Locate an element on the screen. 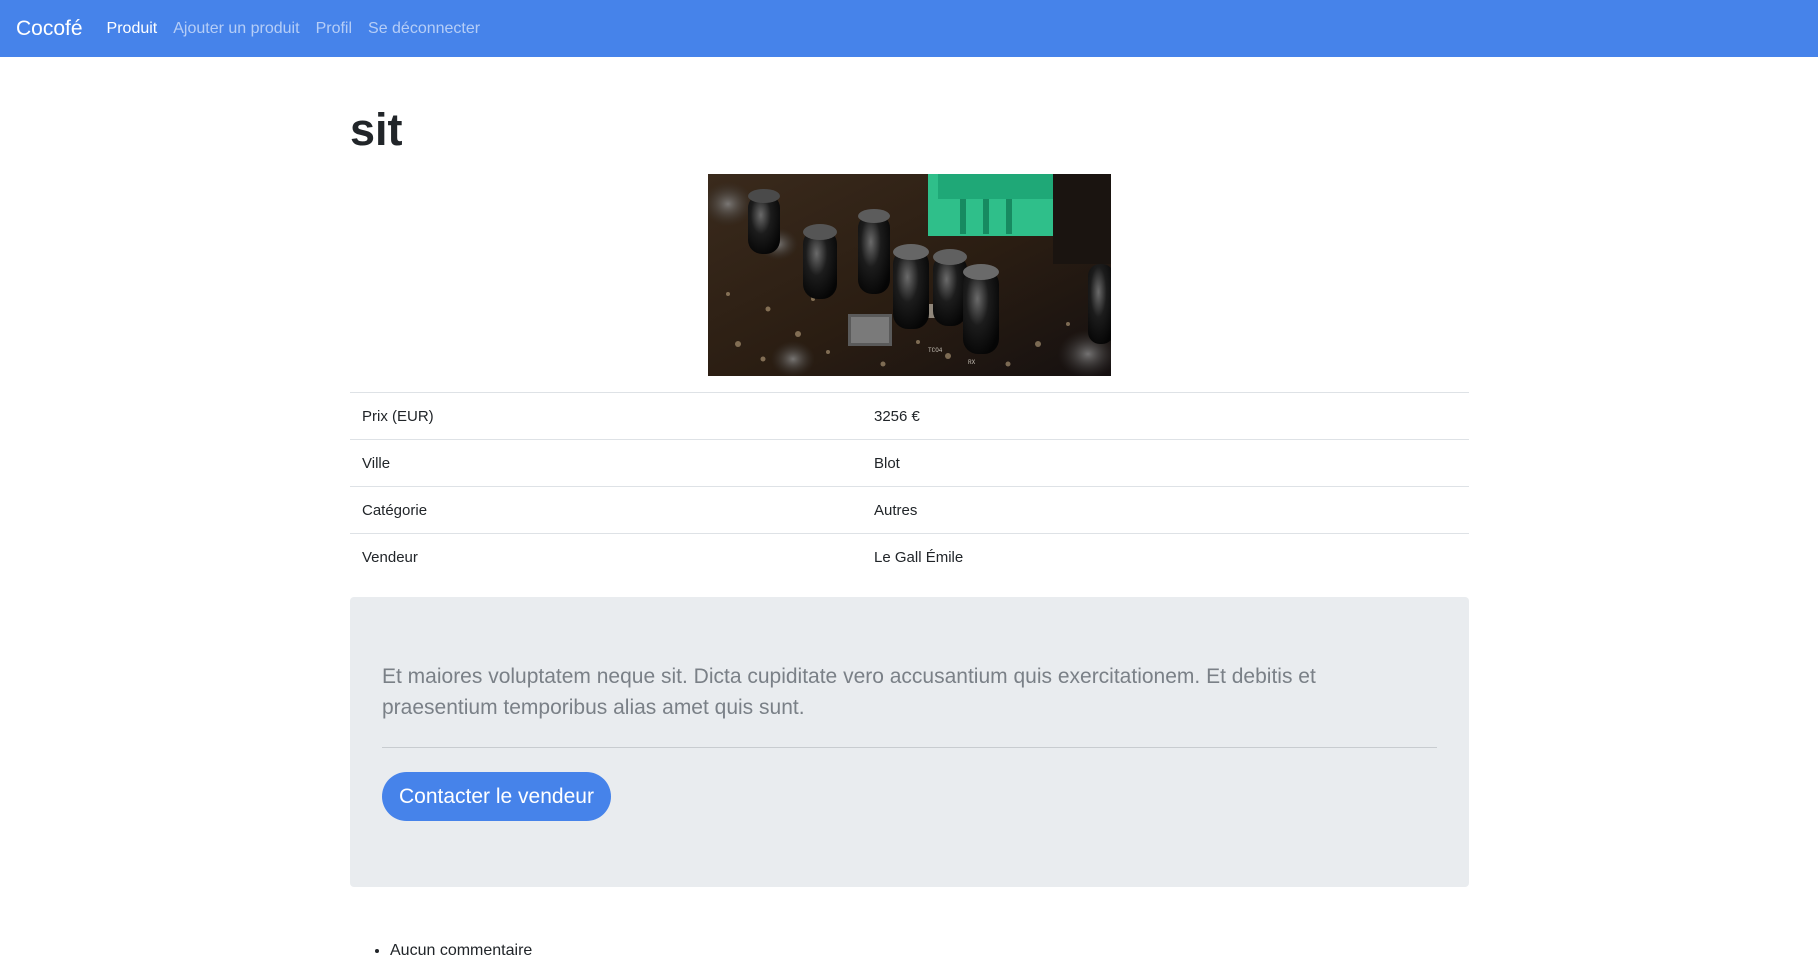  table-row: Vendeur Le Gall Émile is located at coordinates (909, 557).